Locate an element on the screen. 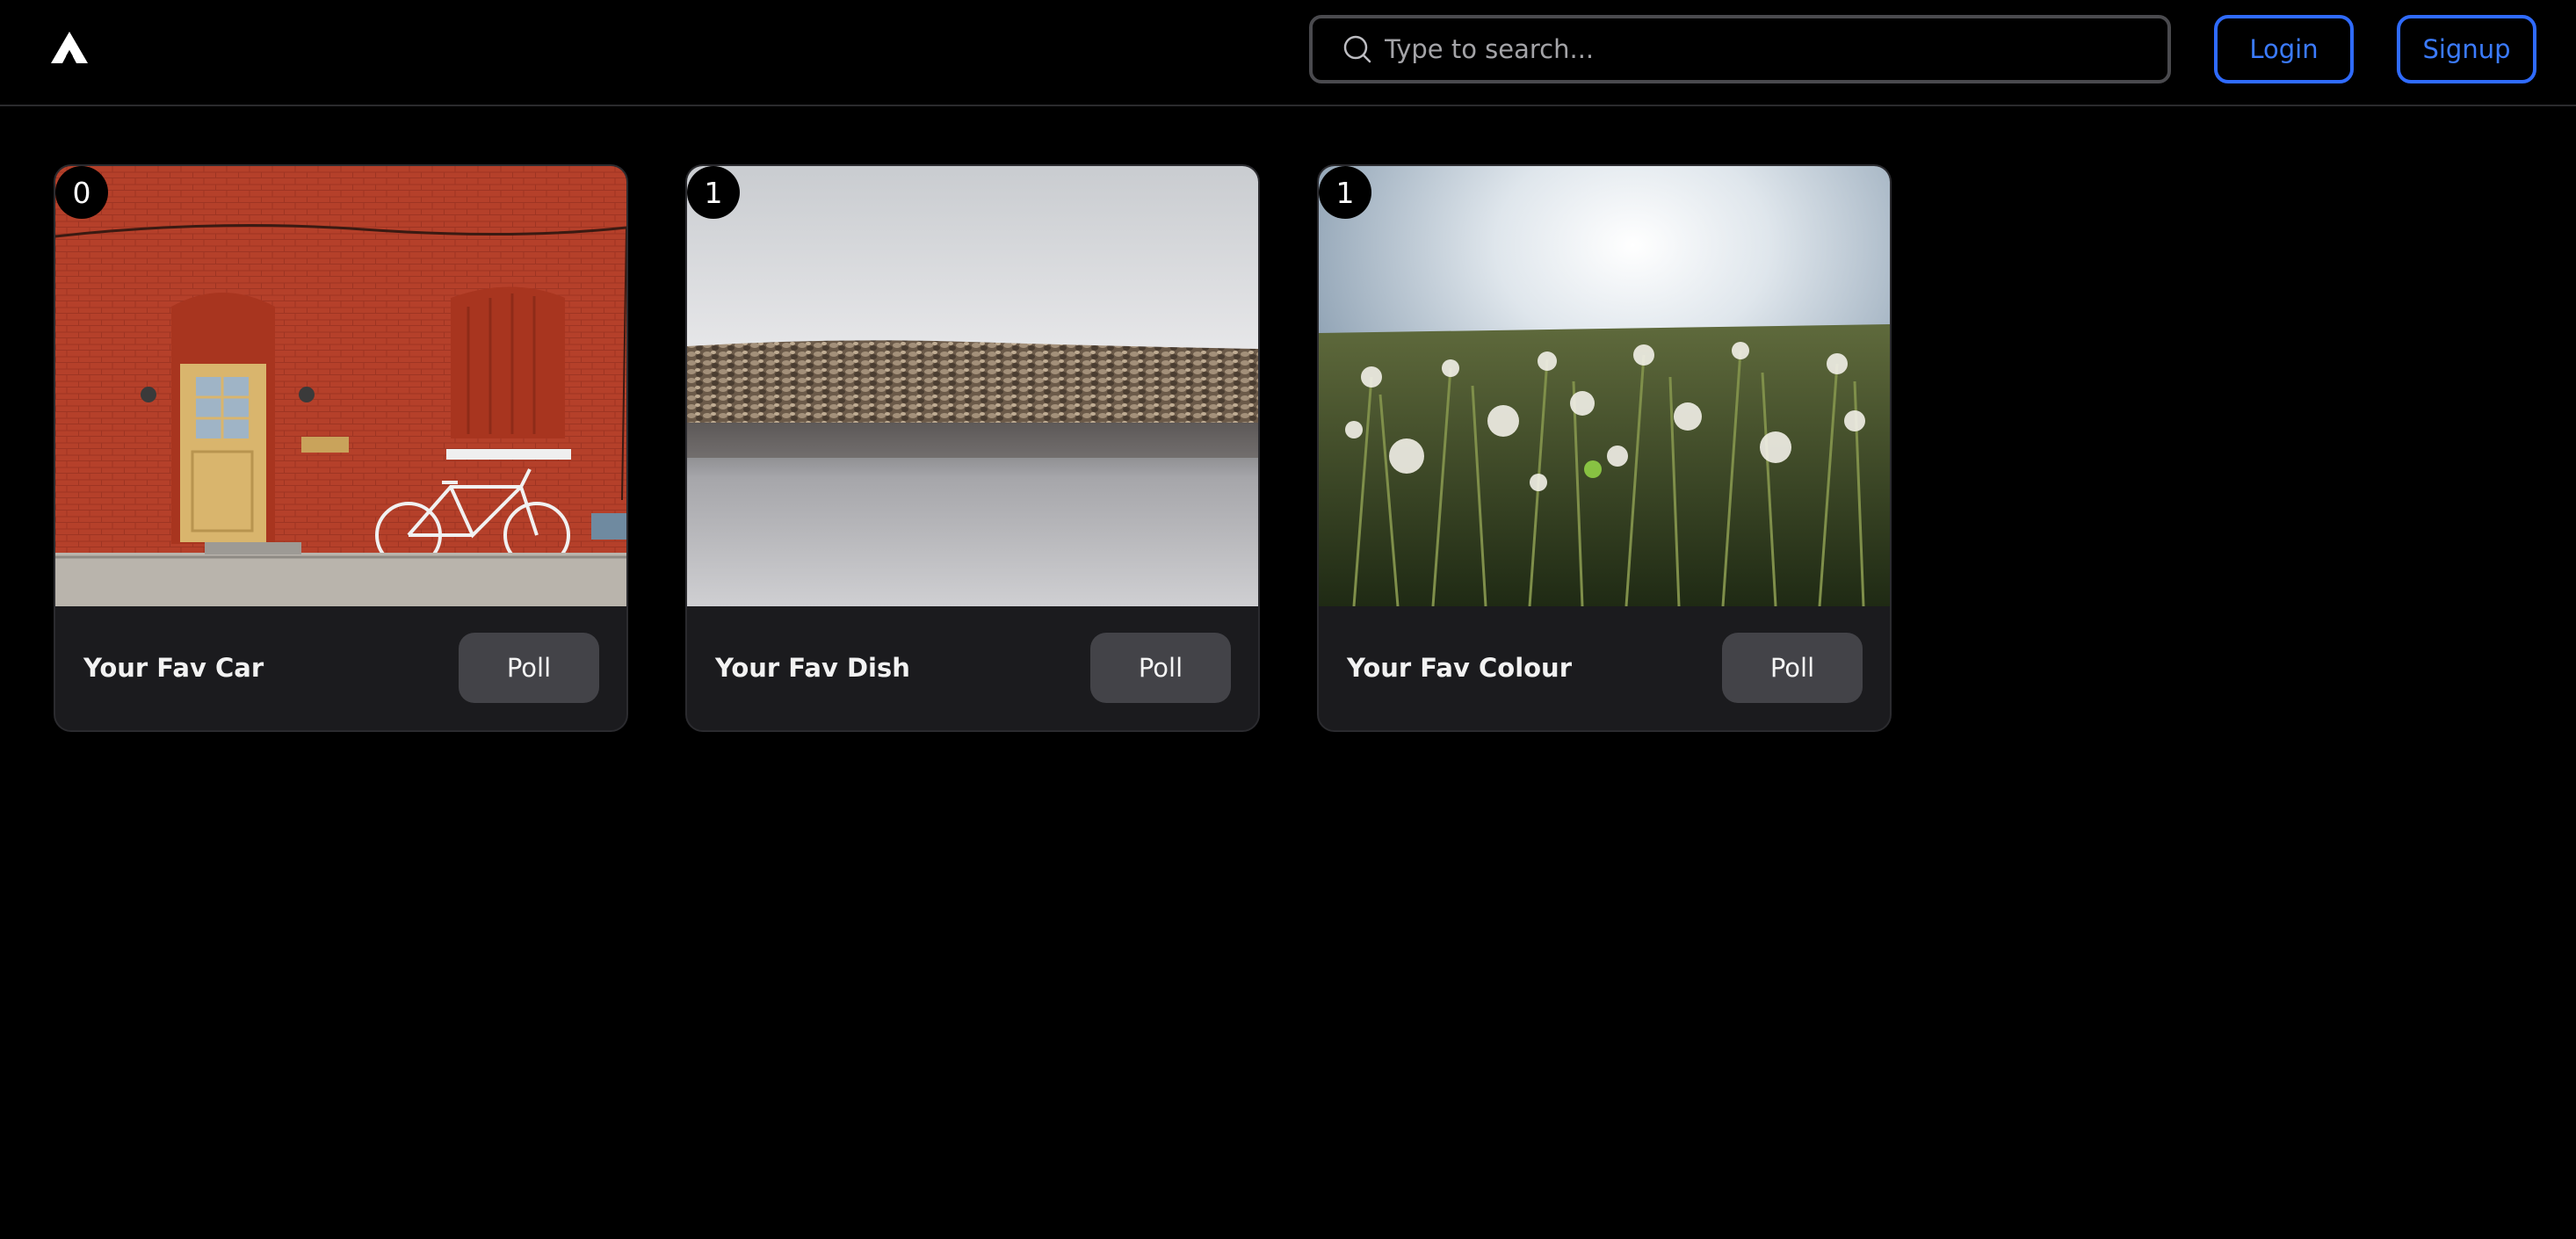 This screenshot has width=2576, height=1239. triangle-logo-icon is located at coordinates (69, 48).